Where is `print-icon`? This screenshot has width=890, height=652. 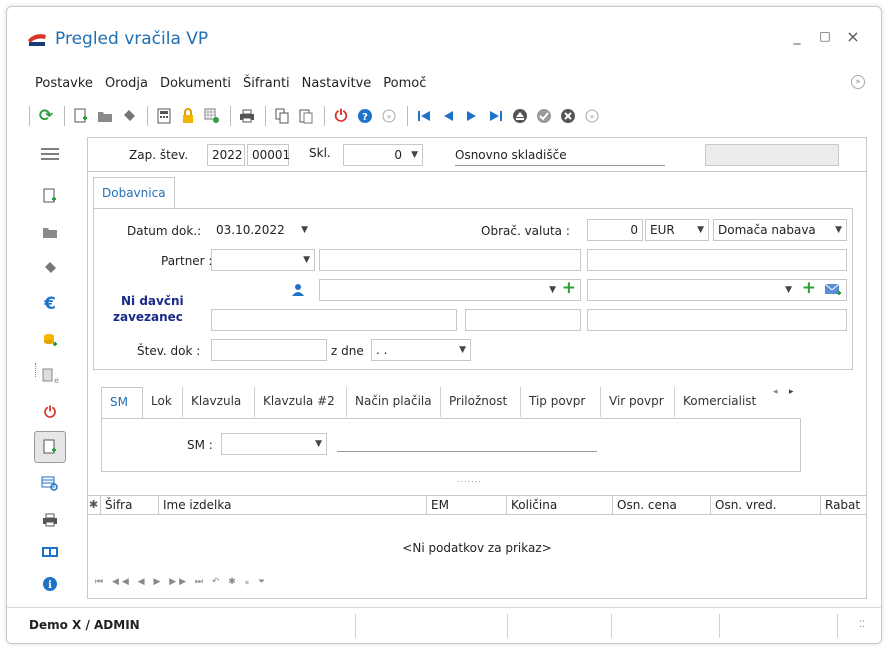 print-icon is located at coordinates (247, 116).